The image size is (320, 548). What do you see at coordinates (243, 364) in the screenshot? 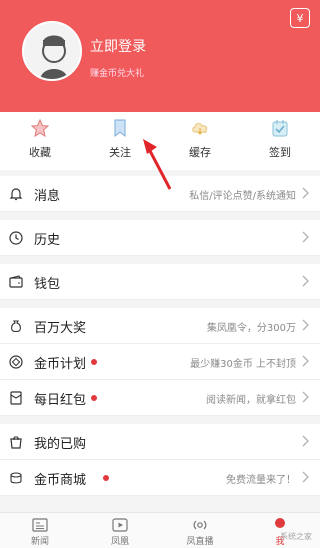
I see `menu-item-hint: 最少赚30金币 上不封顶` at bounding box center [243, 364].